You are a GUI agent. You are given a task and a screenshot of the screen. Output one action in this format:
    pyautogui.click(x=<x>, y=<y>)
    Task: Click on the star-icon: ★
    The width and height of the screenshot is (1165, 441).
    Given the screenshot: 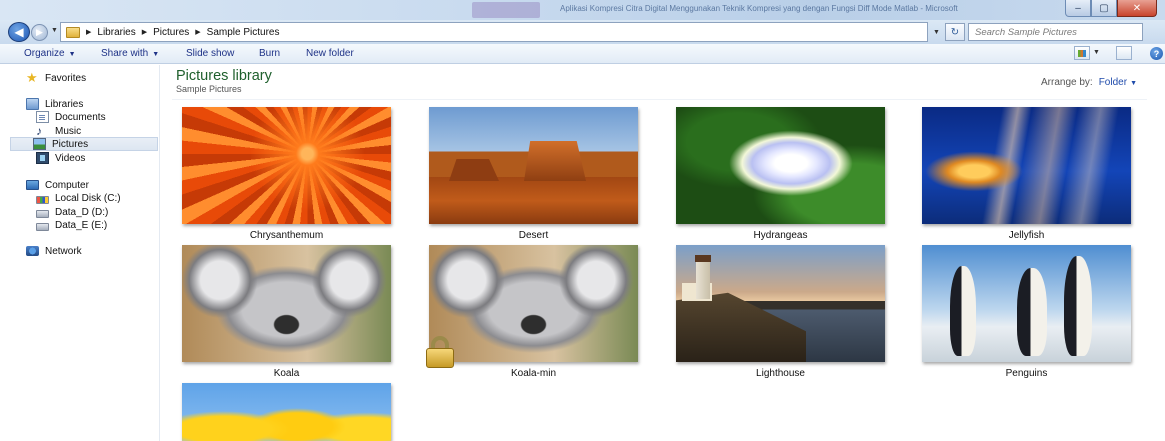 What is the action you would take?
    pyautogui.click(x=32, y=77)
    